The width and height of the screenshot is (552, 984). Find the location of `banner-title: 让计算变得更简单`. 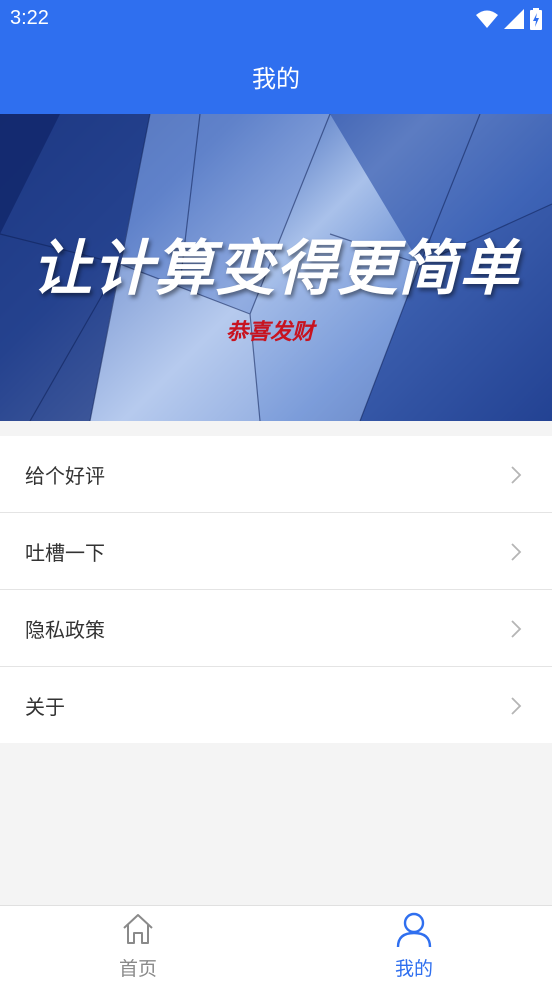

banner-title: 让计算变得更简单 is located at coordinates (276, 269).